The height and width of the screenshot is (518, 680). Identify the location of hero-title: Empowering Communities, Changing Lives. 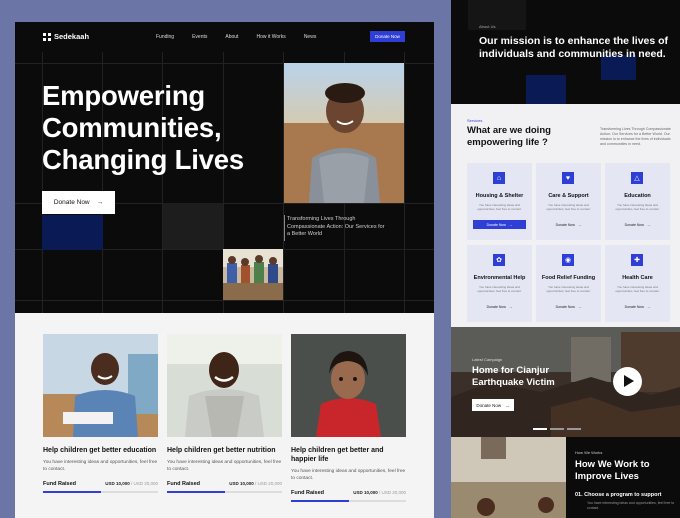
(143, 127).